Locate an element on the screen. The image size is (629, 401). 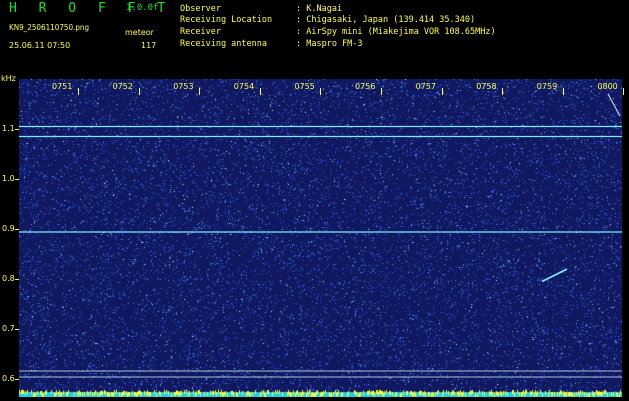
x-tick-label: 0758 is located at coordinates (486, 86).